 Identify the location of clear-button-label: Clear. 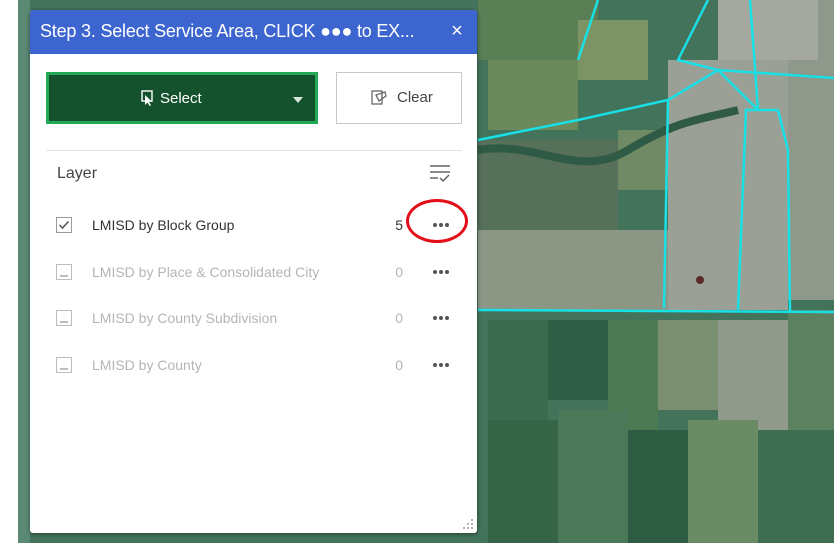
(415, 97).